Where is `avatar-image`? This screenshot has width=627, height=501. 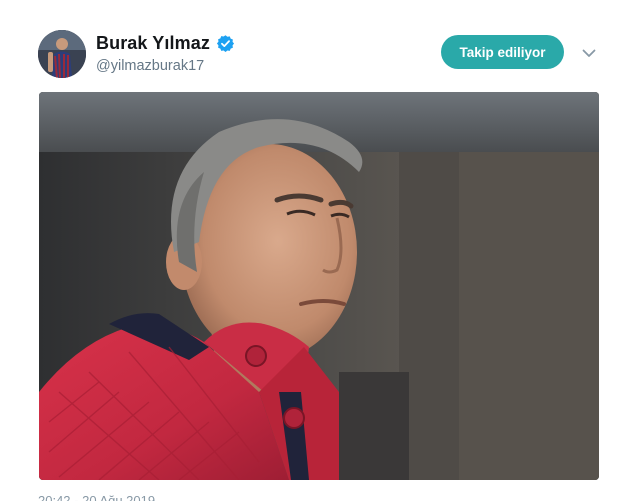
avatar-image is located at coordinates (62, 54).